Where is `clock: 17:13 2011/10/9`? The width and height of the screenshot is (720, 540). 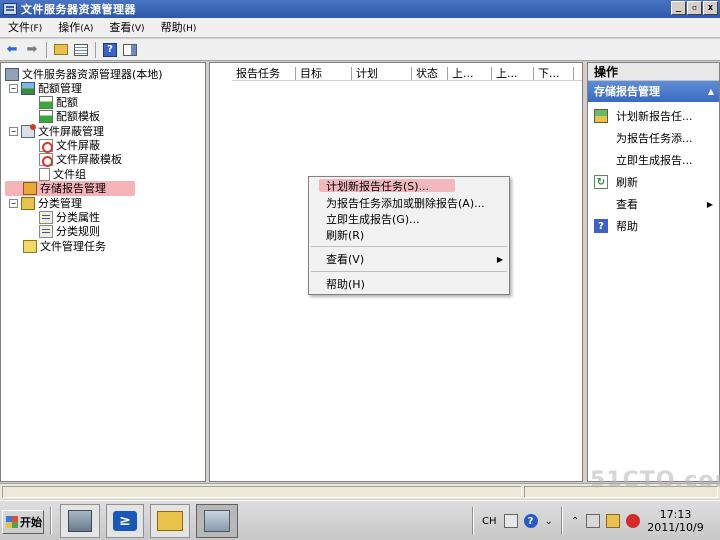 clock: 17:13 2011/10/9 is located at coordinates (675, 521).